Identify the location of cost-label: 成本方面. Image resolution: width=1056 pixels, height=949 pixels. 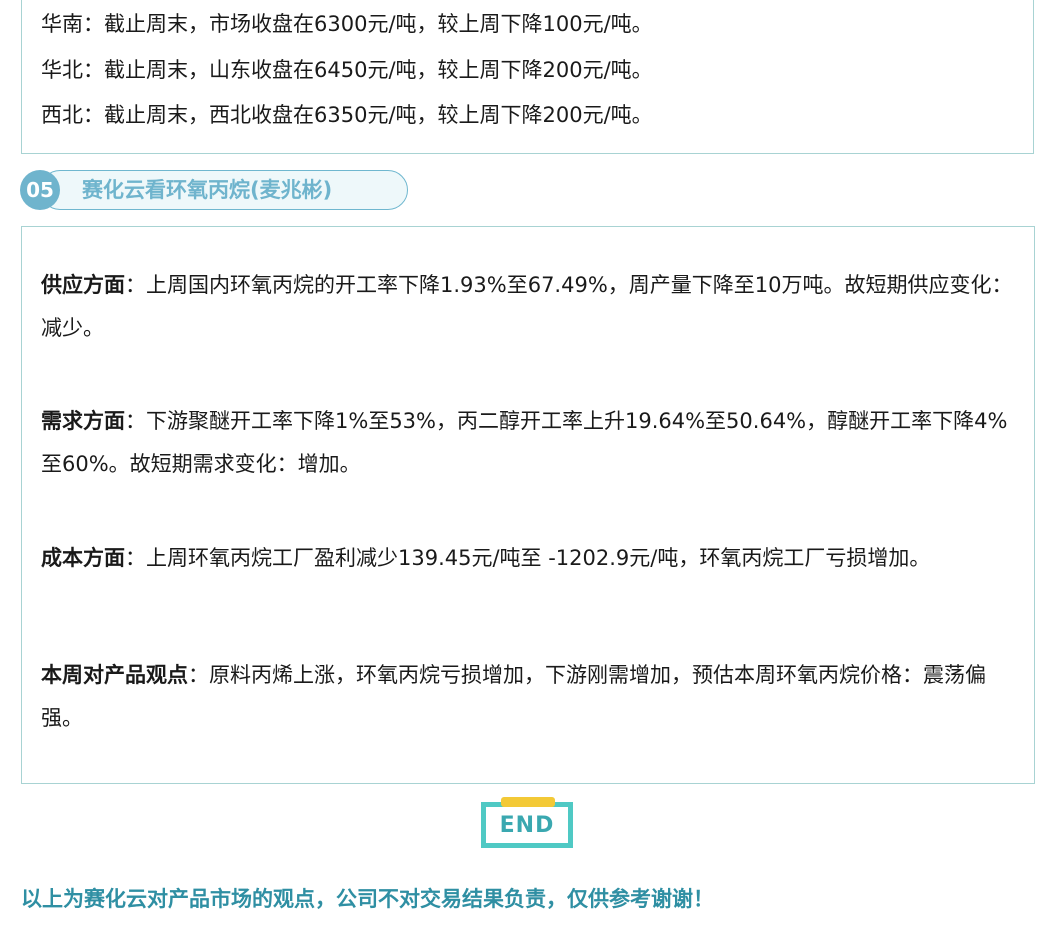
(83, 558).